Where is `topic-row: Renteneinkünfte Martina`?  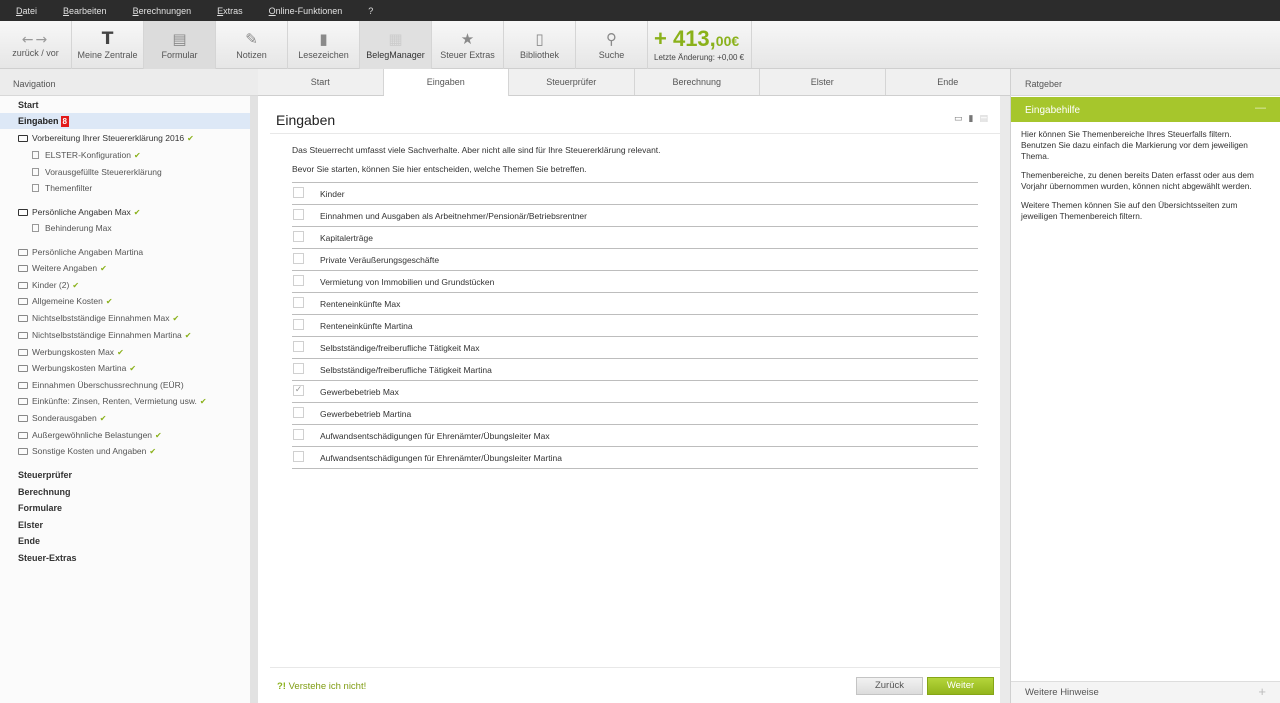 topic-row: Renteneinkünfte Martina is located at coordinates (635, 325).